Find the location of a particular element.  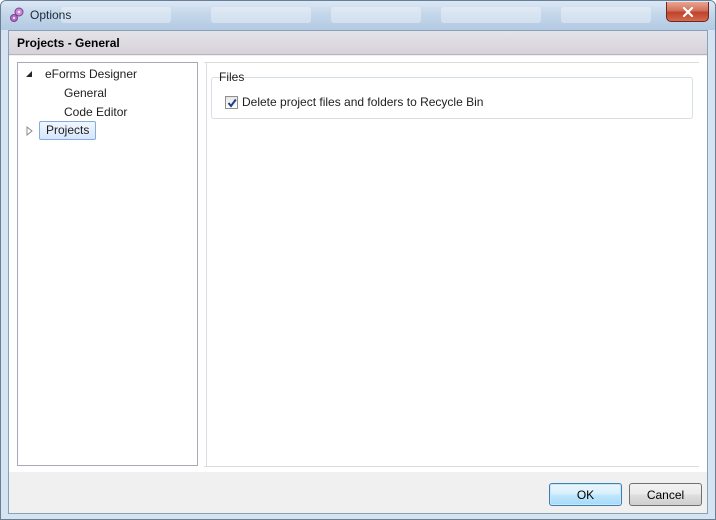

close-icon is located at coordinates (687, 11).